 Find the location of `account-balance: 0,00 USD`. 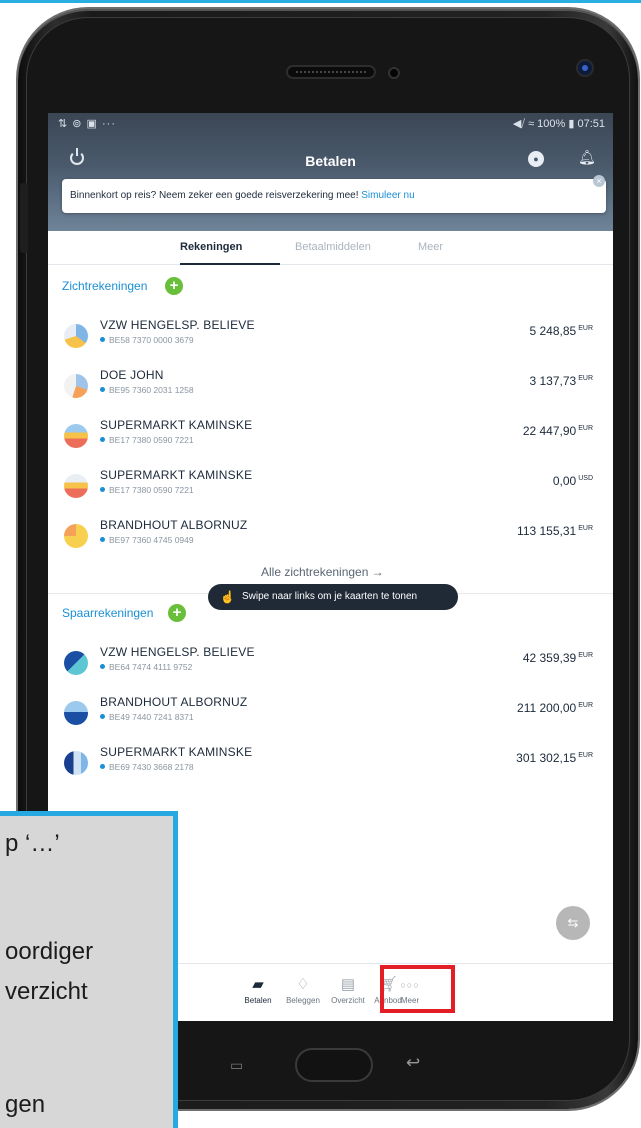

account-balance: 0,00 USD is located at coordinates (573, 481).